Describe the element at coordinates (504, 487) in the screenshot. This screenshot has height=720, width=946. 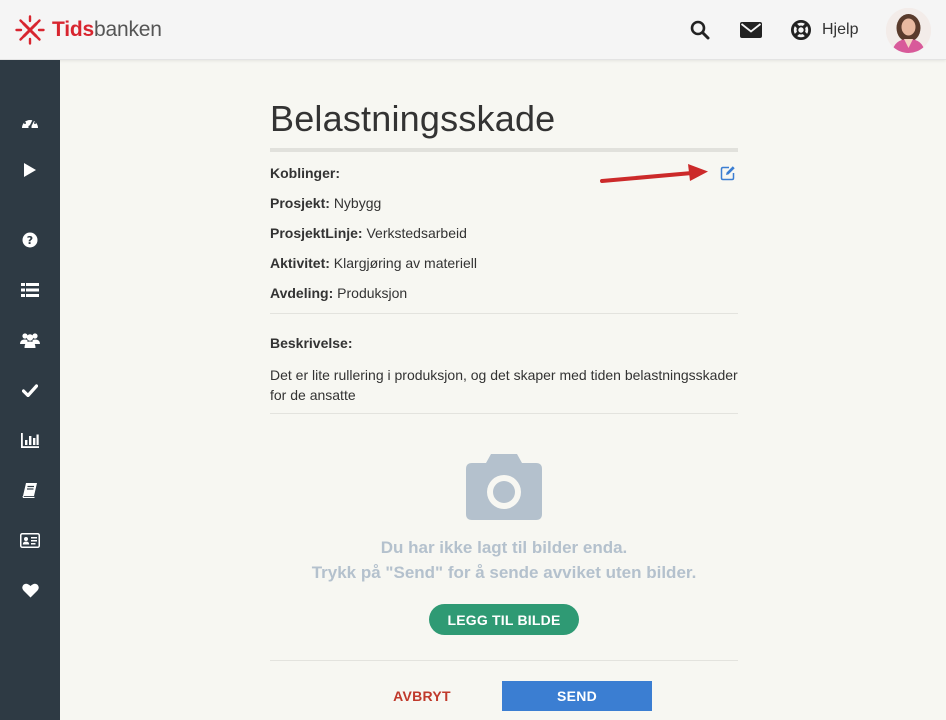
I see `camera-icon` at that location.